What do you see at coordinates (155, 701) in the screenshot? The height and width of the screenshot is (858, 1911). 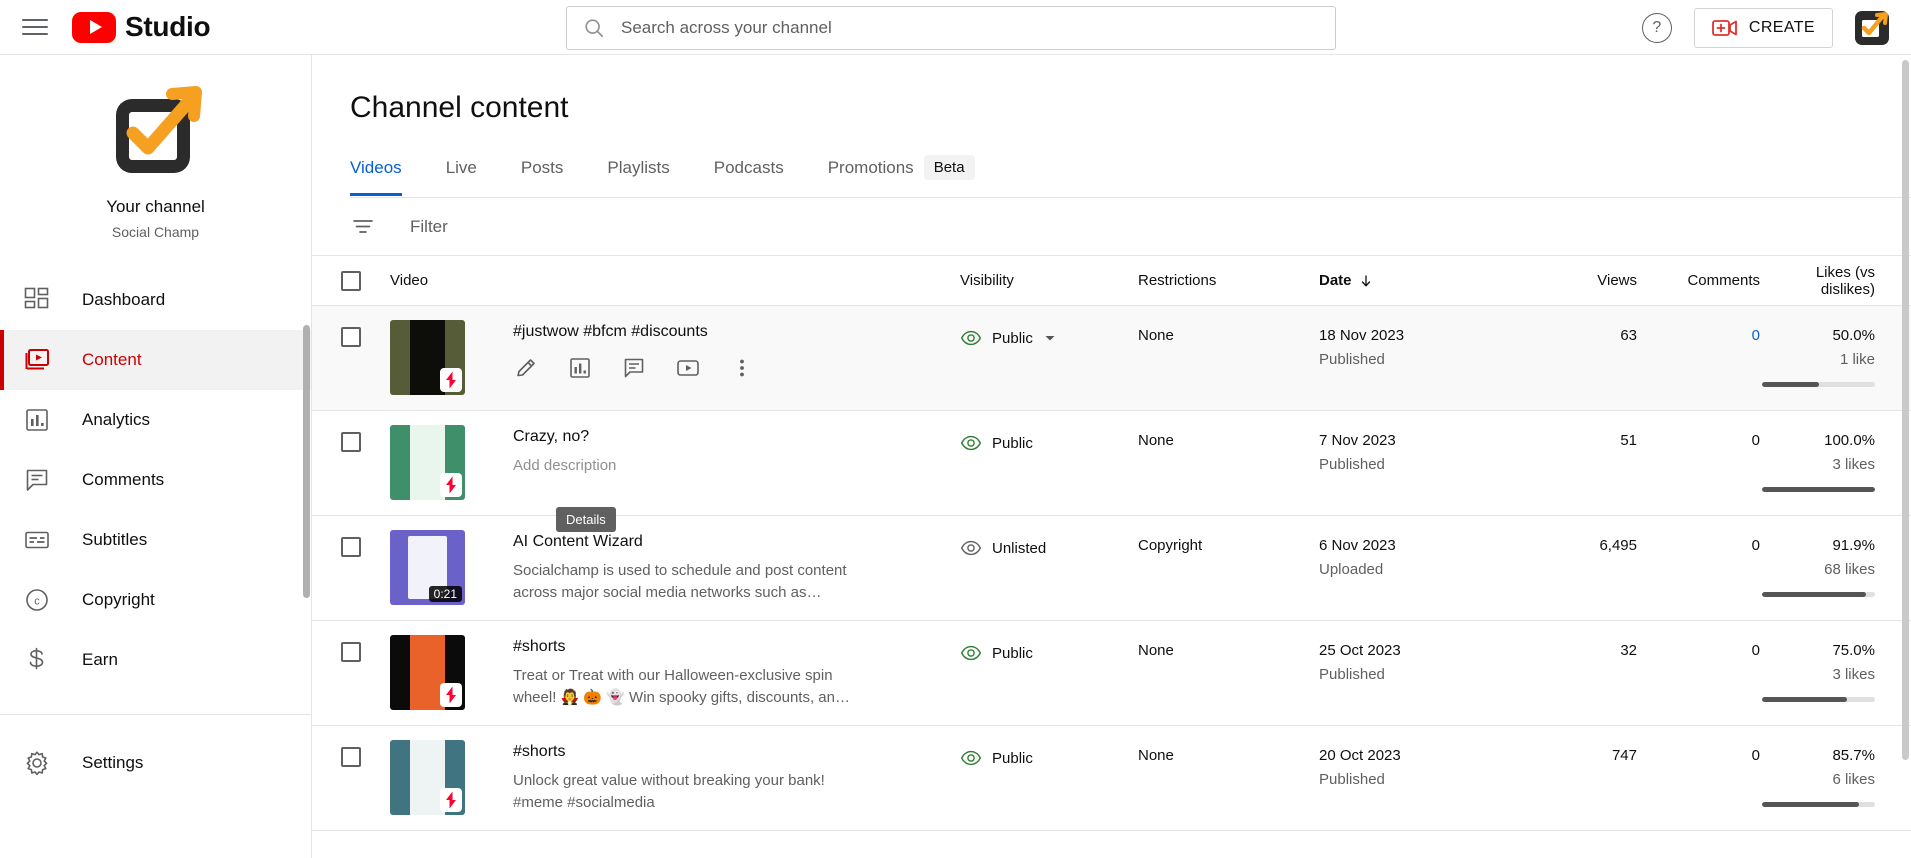 I see `sidebar-item-partial` at bounding box center [155, 701].